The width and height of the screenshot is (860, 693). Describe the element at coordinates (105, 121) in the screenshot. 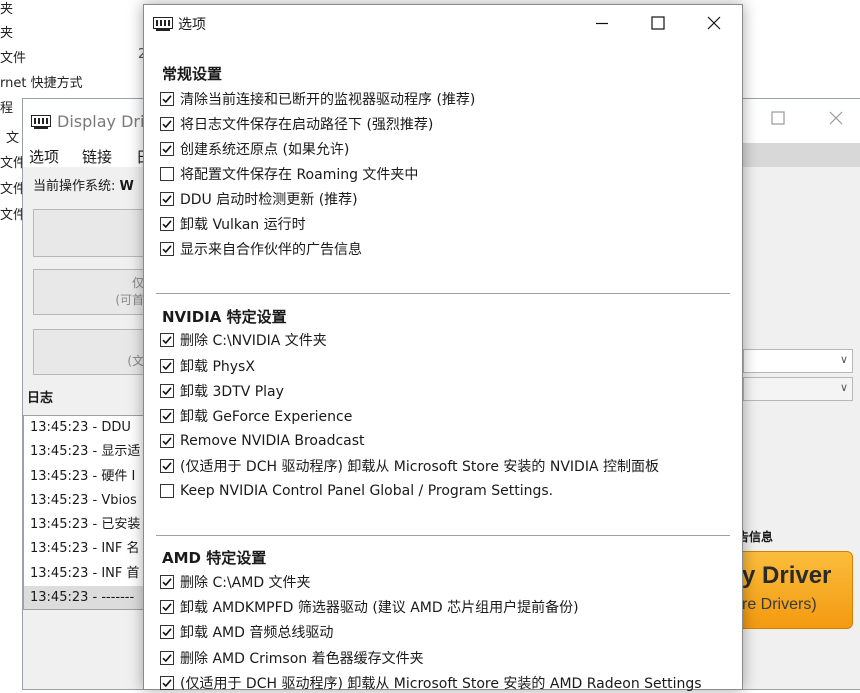

I see `background-window-title: Display Driv` at that location.